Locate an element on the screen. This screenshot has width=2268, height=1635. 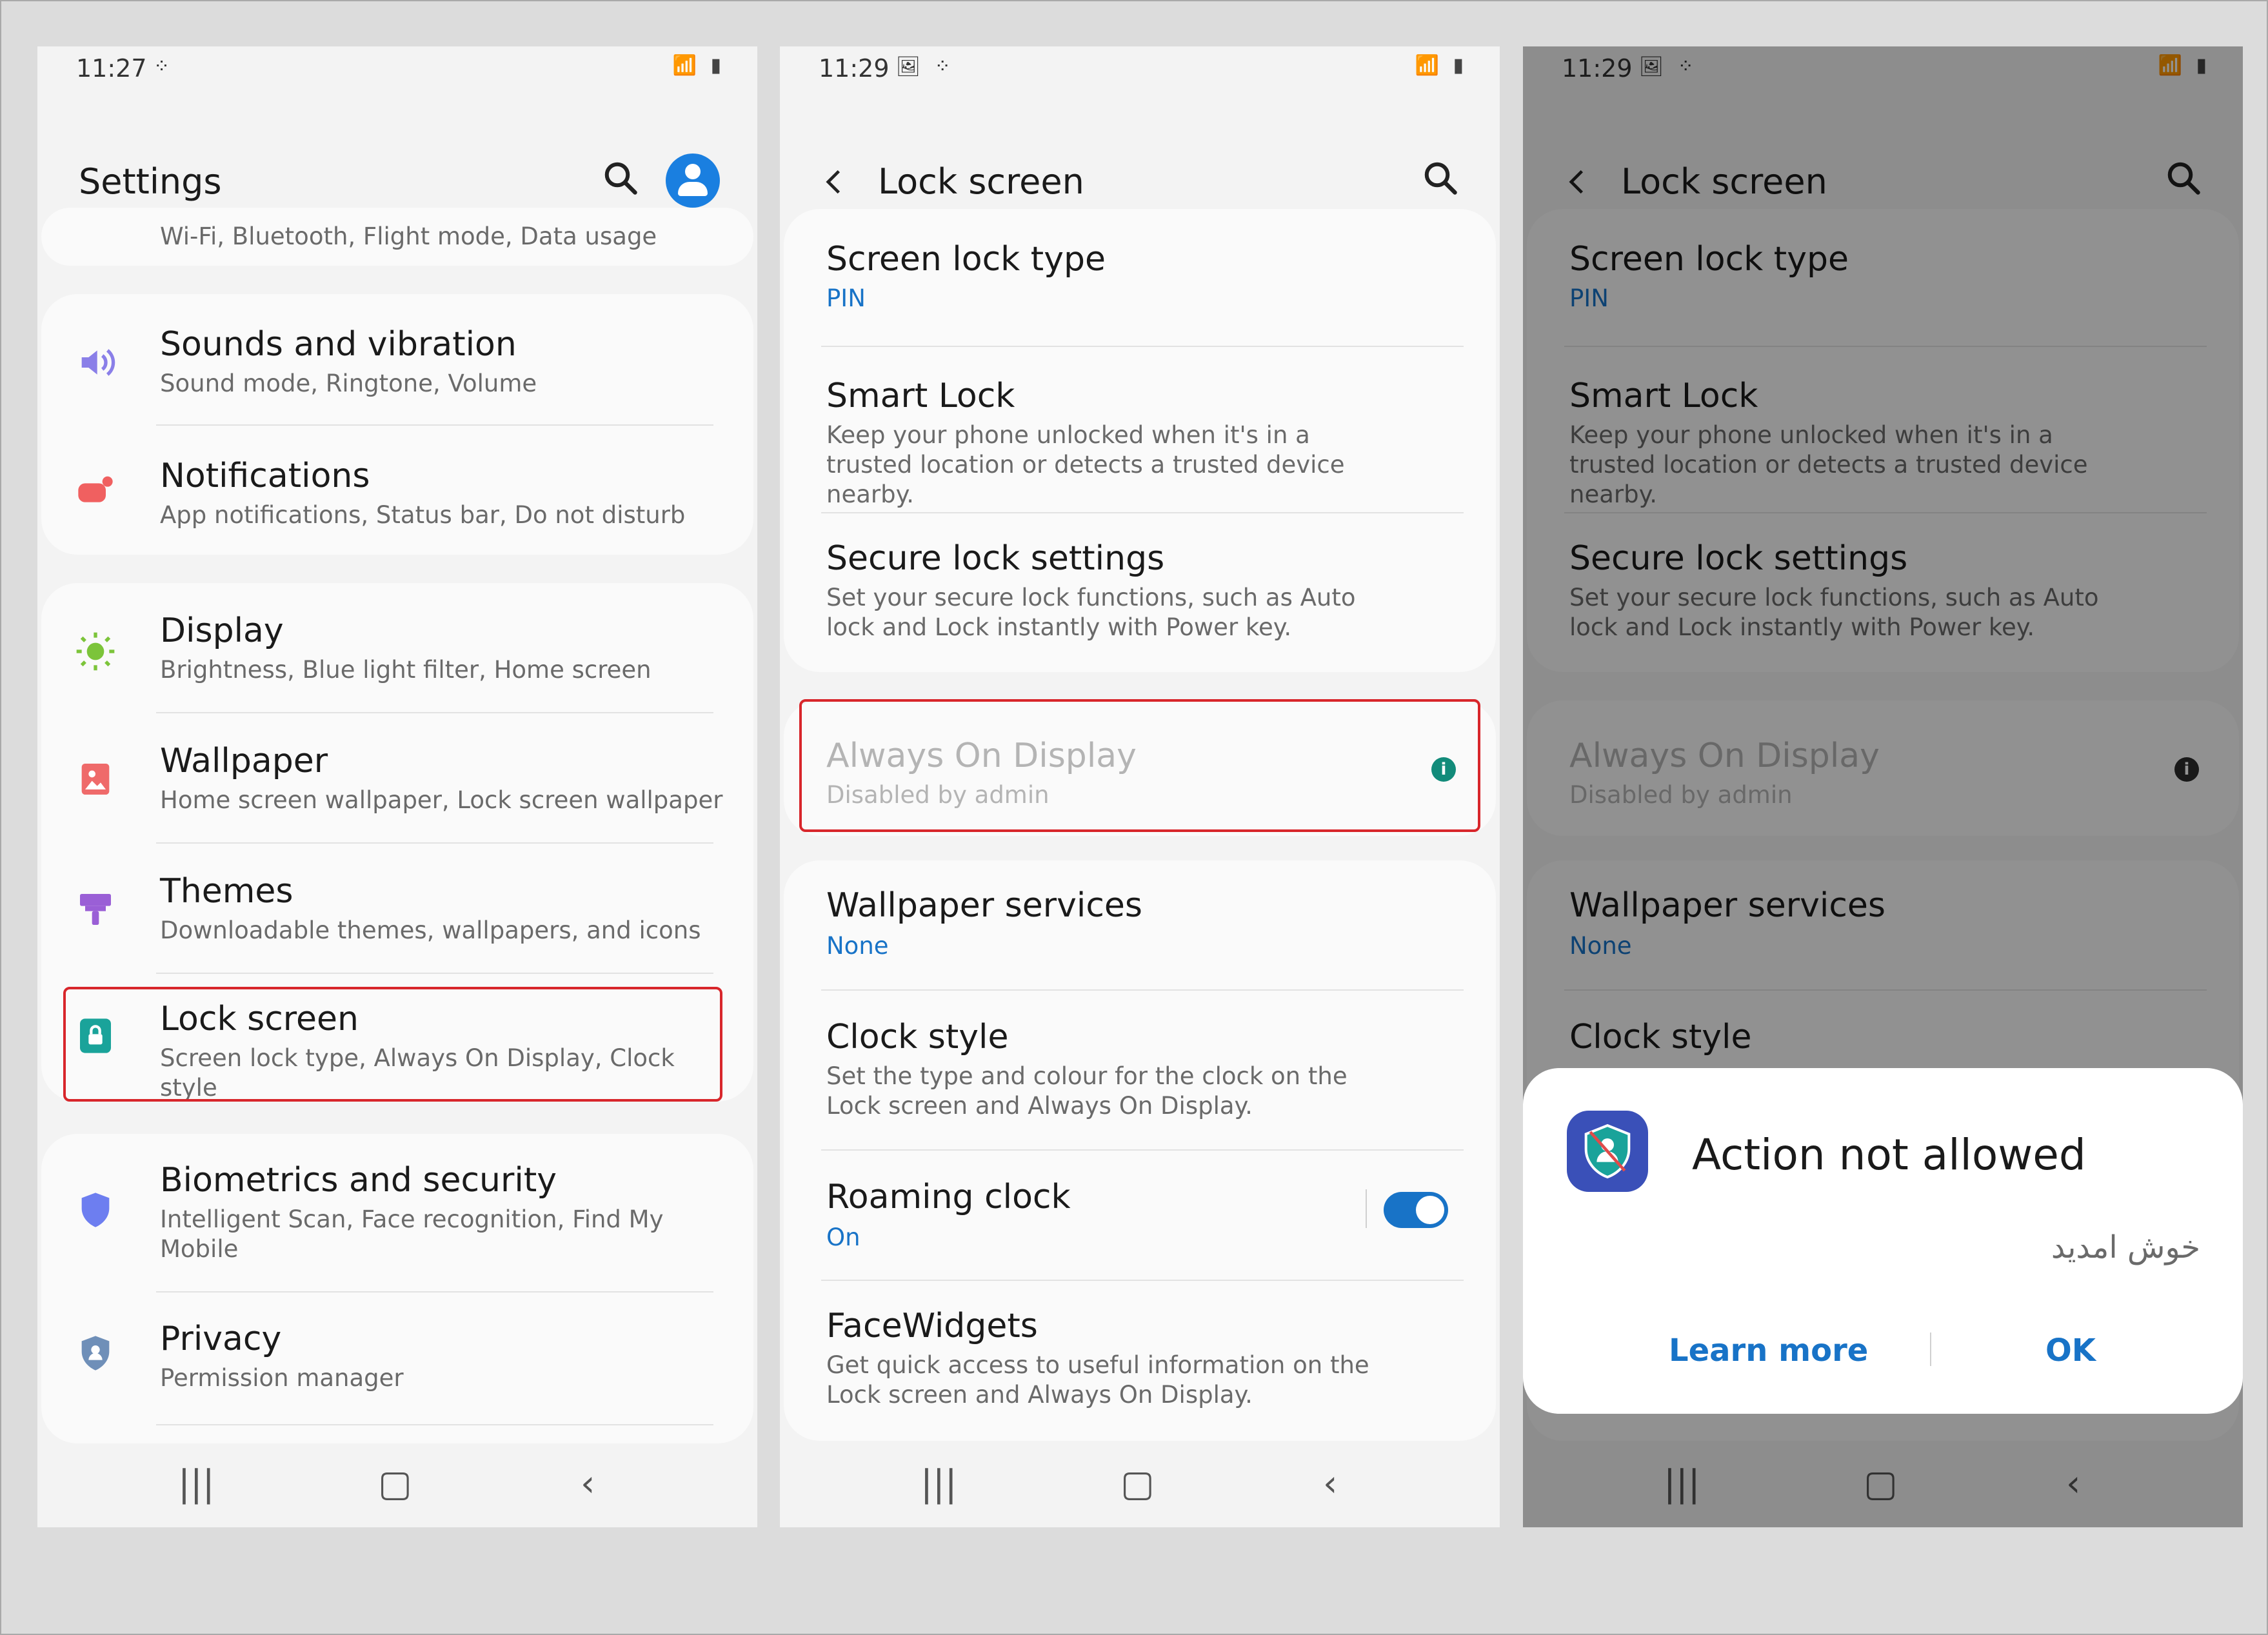
security-app-icon is located at coordinates (1608, 1151).